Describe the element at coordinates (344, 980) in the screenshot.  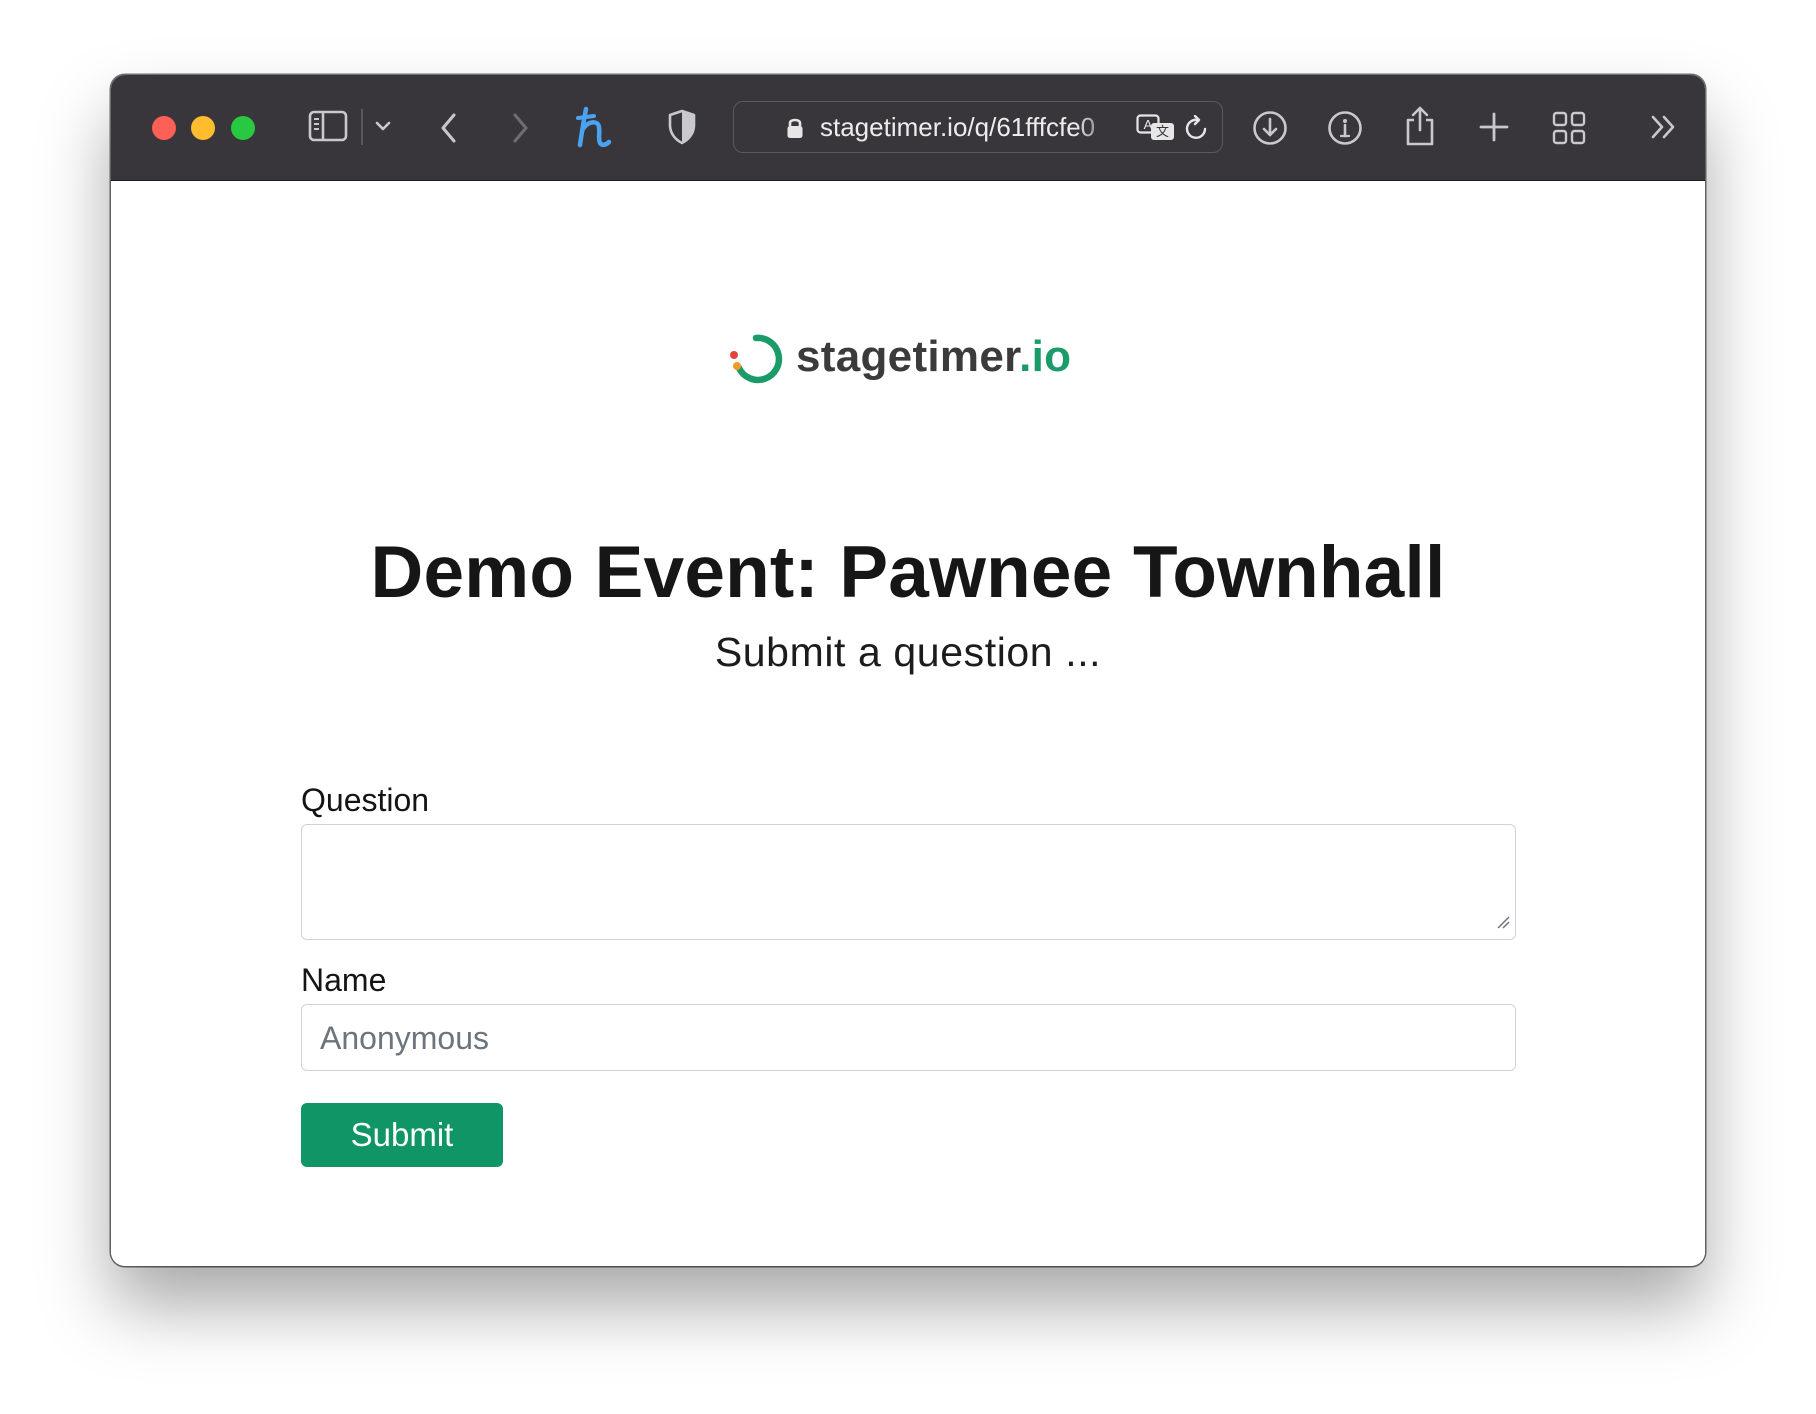
I see `name-label: Name` at that location.